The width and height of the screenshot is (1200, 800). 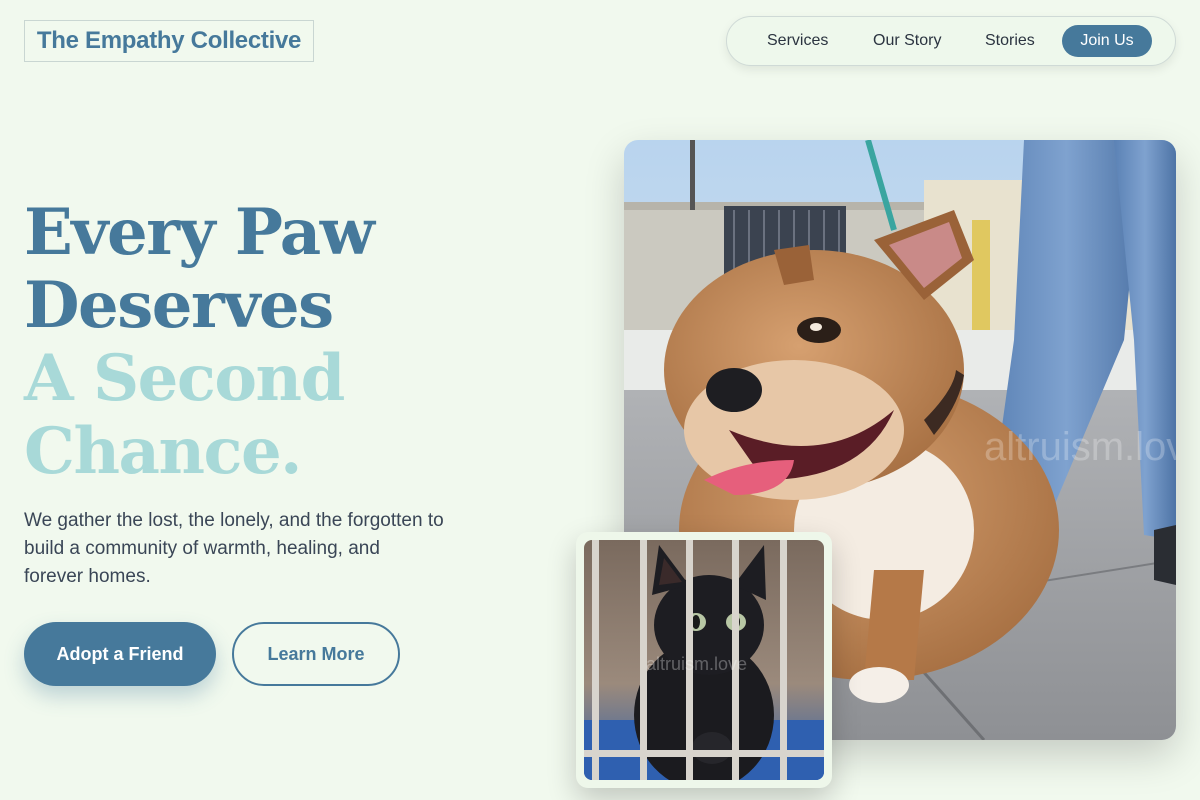 What do you see at coordinates (797, 41) in the screenshot?
I see `nav-link-services: Services` at bounding box center [797, 41].